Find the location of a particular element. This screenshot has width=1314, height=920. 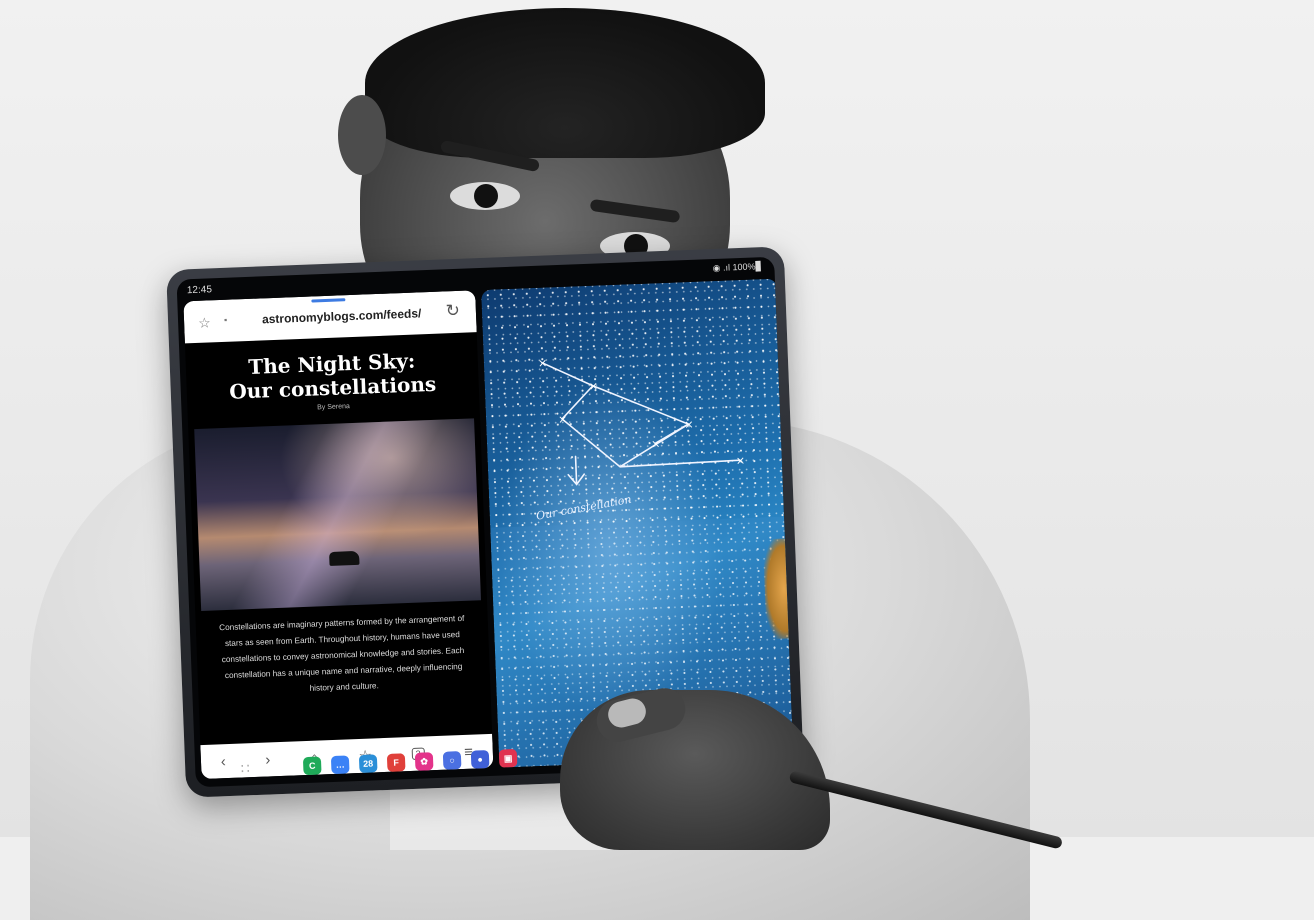

flipboard-app-icon: F is located at coordinates (396, 762).